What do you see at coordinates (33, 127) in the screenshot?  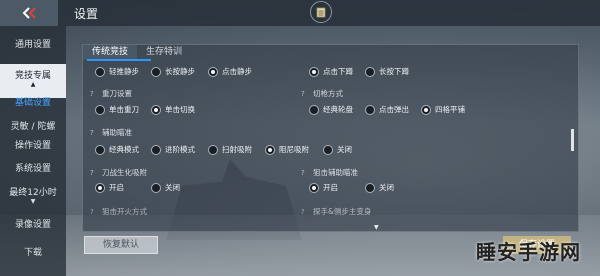 I see `sidebar-item-sensitivity: 灵敏 / 陀螺` at bounding box center [33, 127].